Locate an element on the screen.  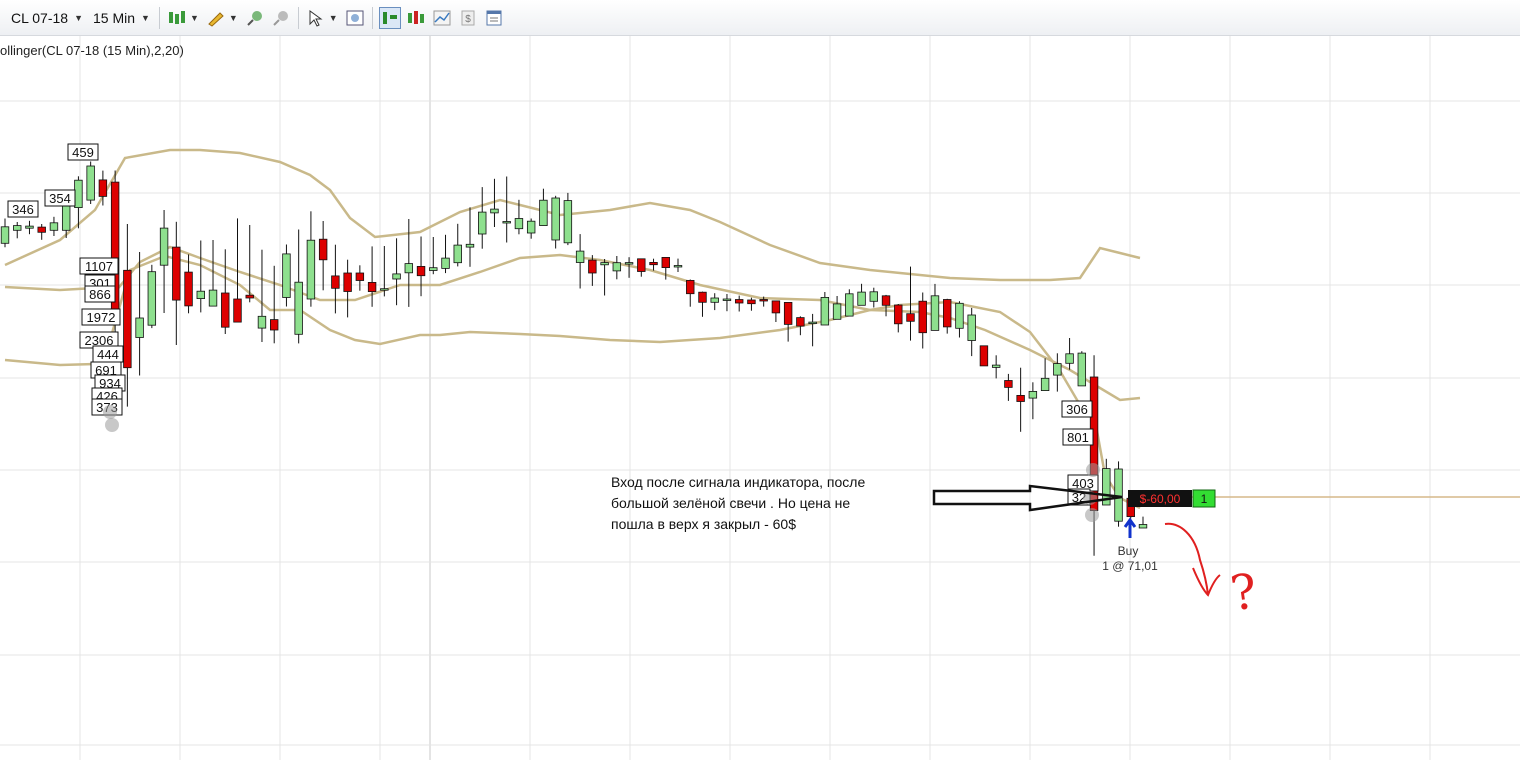
dollar-icon: $ is located at coordinates (468, 18).